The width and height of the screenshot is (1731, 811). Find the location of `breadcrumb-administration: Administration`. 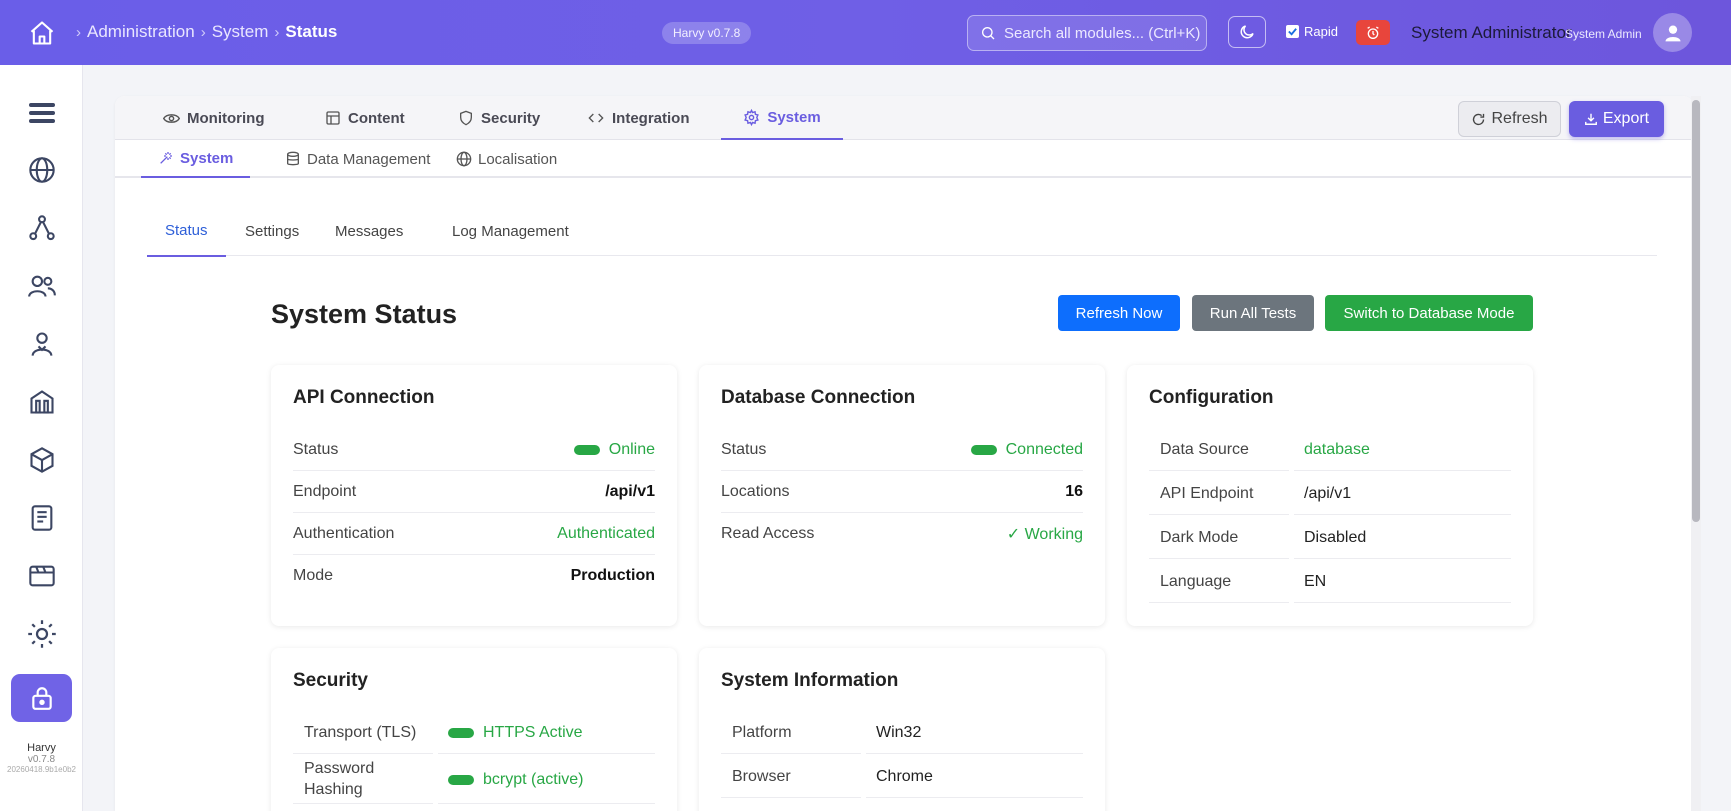

breadcrumb-administration: Administration is located at coordinates (141, 32).